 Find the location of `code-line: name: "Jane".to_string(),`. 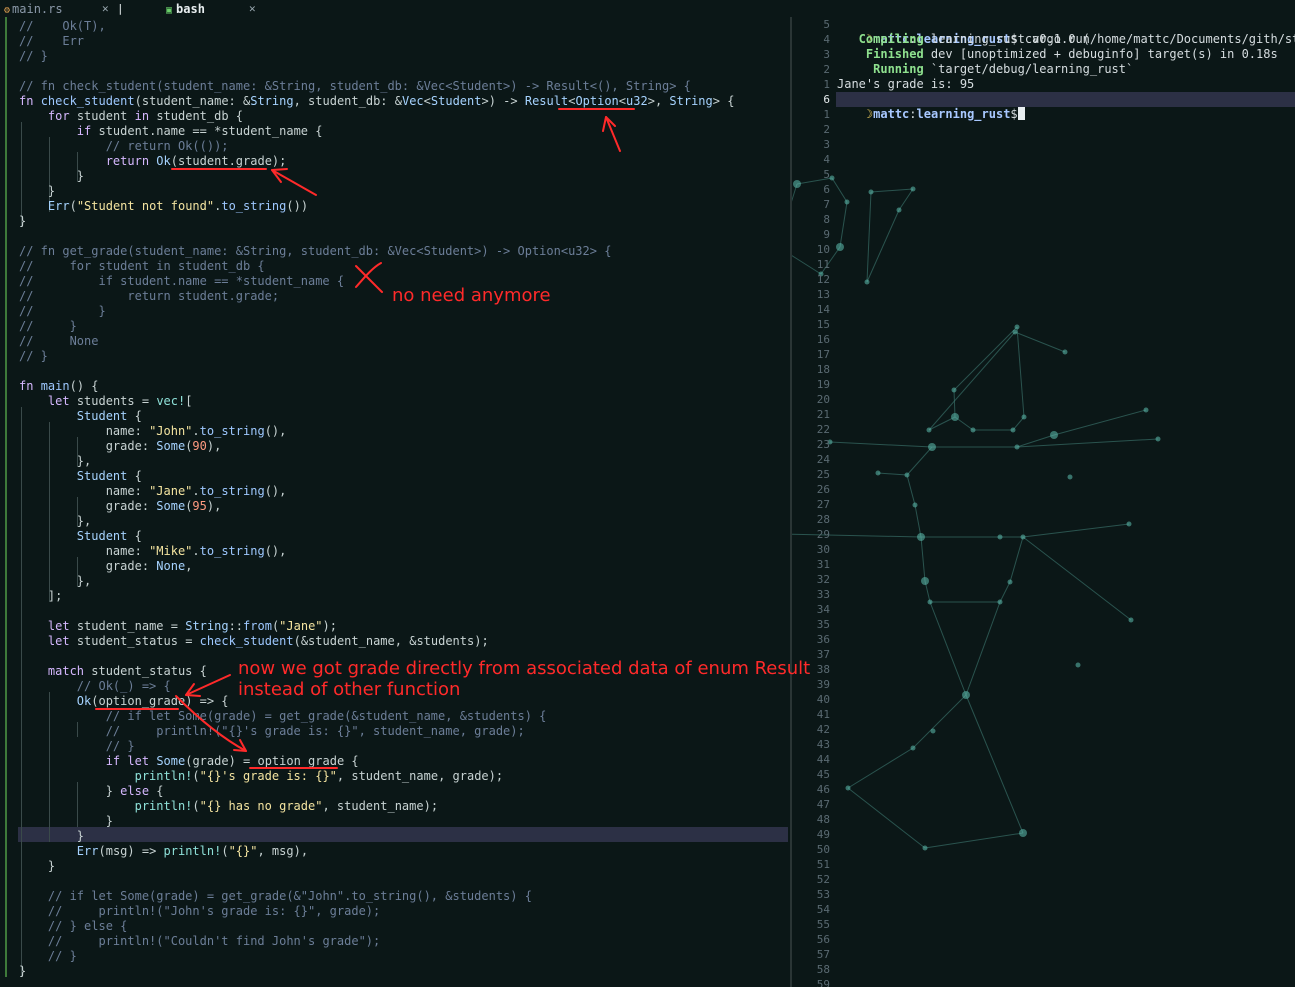

code-line: name: "Jane".to_string(), is located at coordinates (153, 491).